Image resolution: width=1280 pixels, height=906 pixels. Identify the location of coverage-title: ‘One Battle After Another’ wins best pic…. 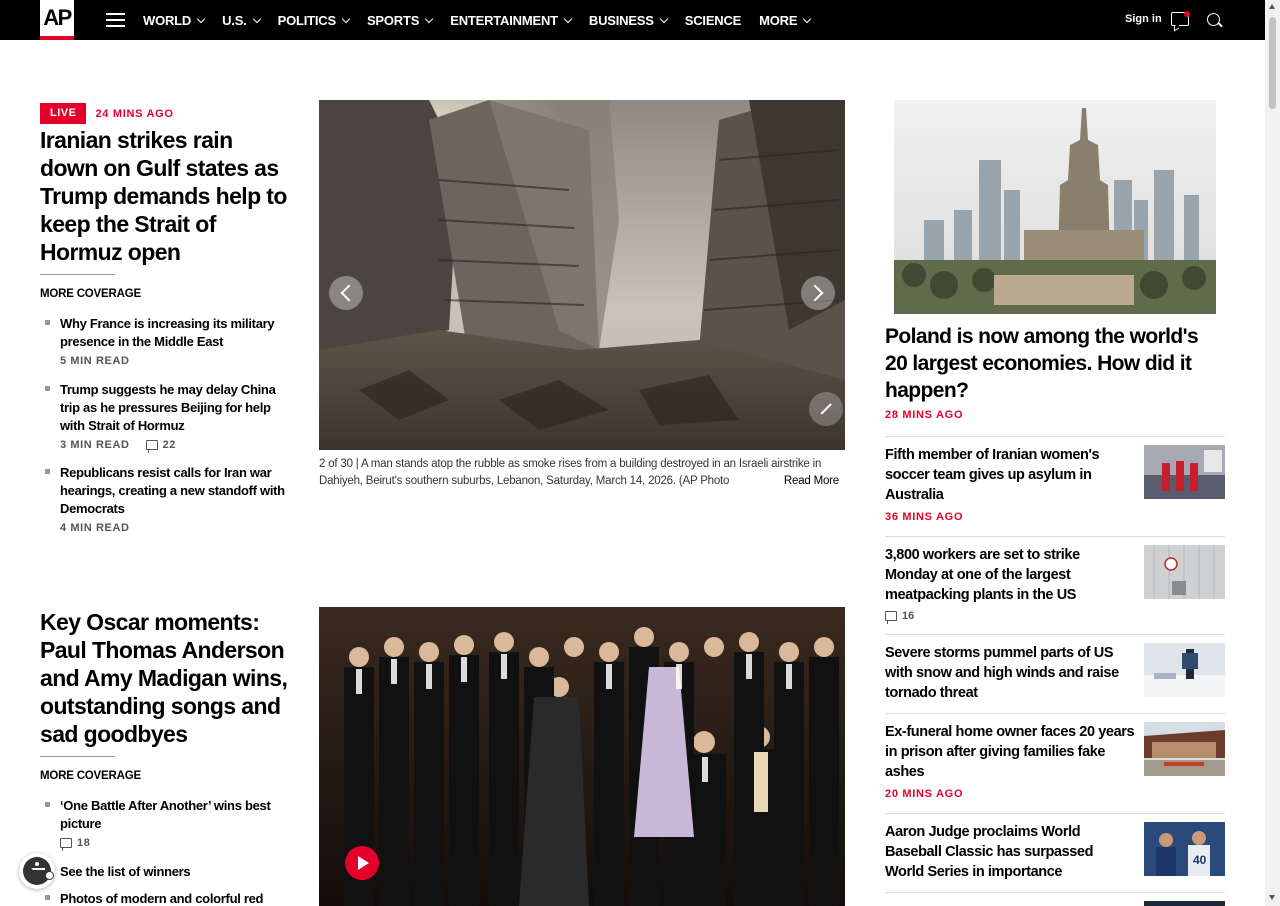
(177, 815).